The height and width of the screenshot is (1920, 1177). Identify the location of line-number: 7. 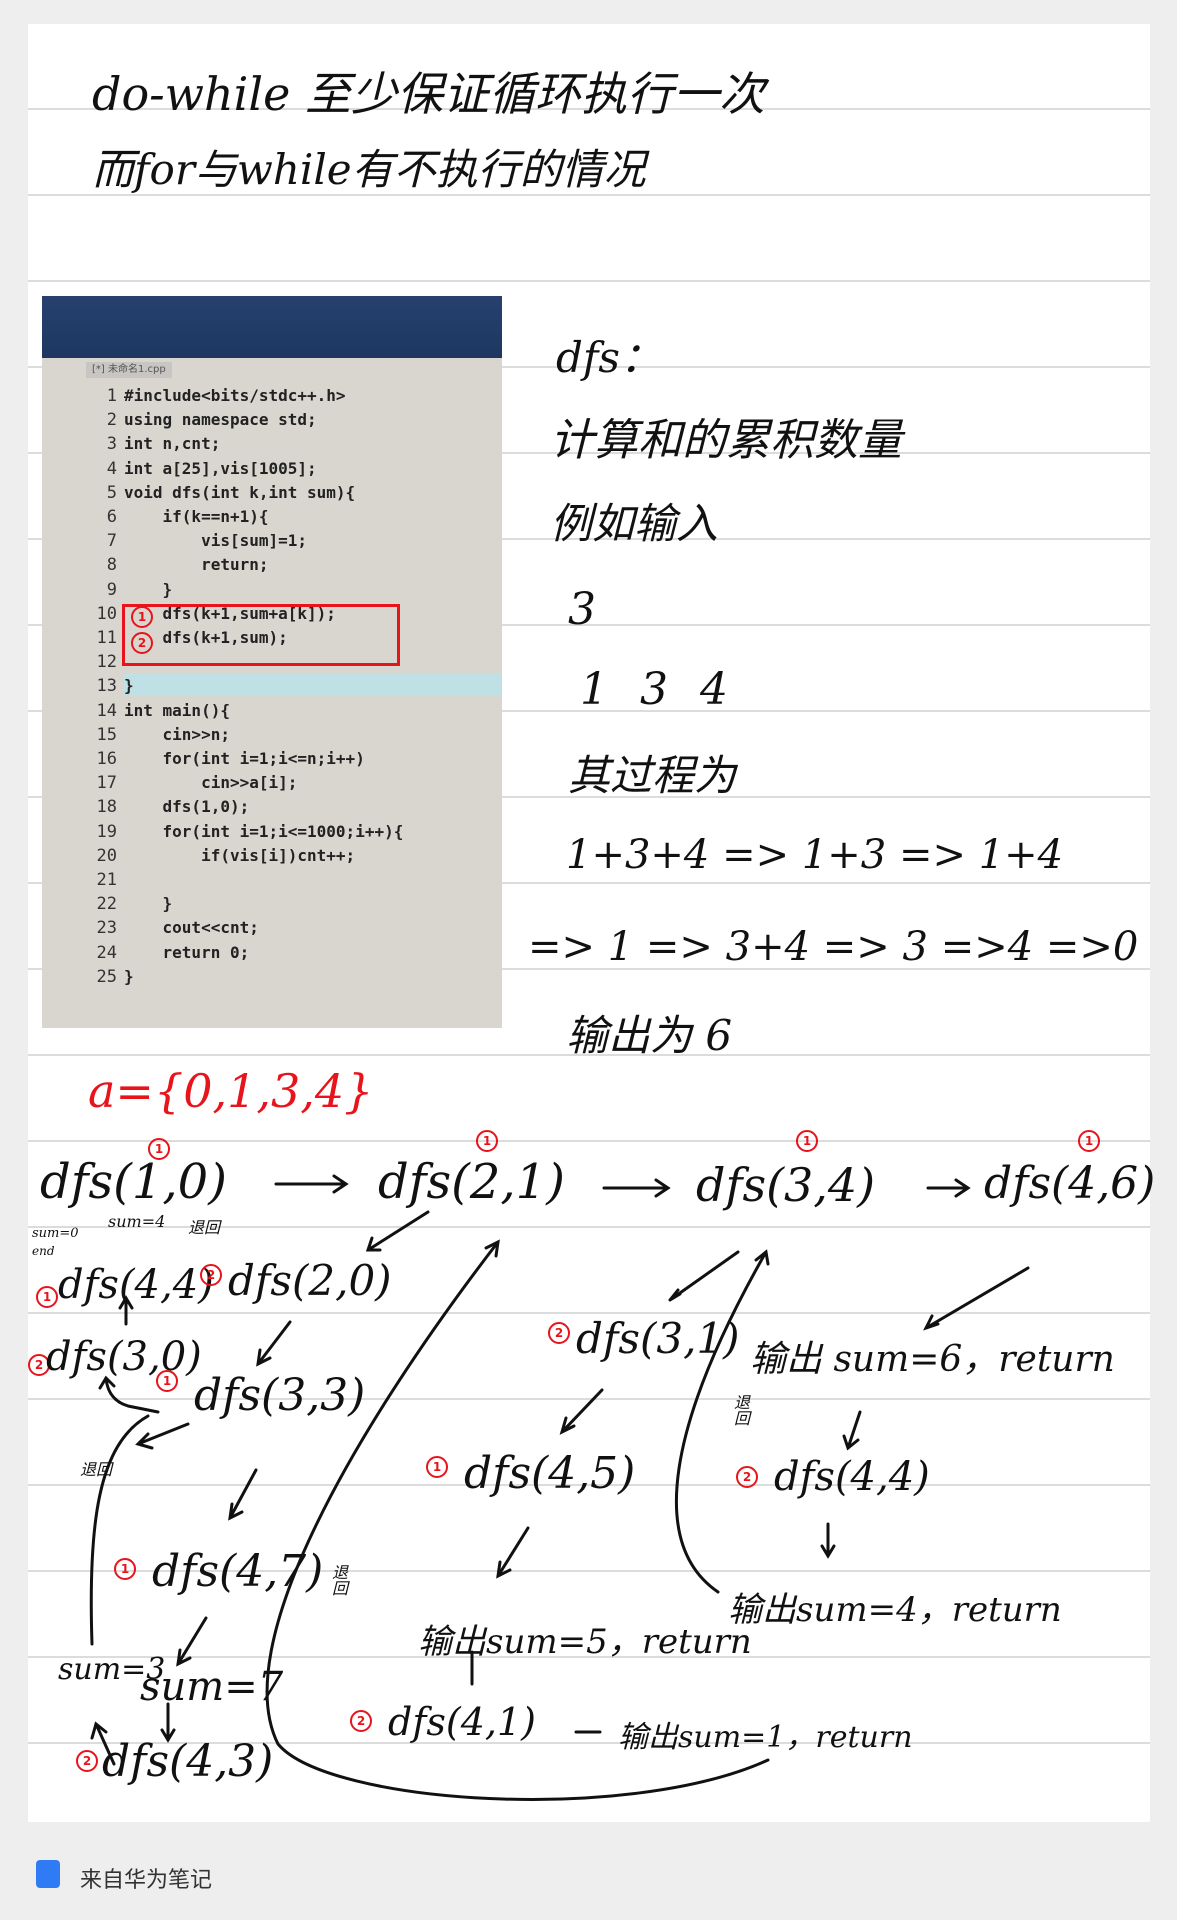
(111, 541).